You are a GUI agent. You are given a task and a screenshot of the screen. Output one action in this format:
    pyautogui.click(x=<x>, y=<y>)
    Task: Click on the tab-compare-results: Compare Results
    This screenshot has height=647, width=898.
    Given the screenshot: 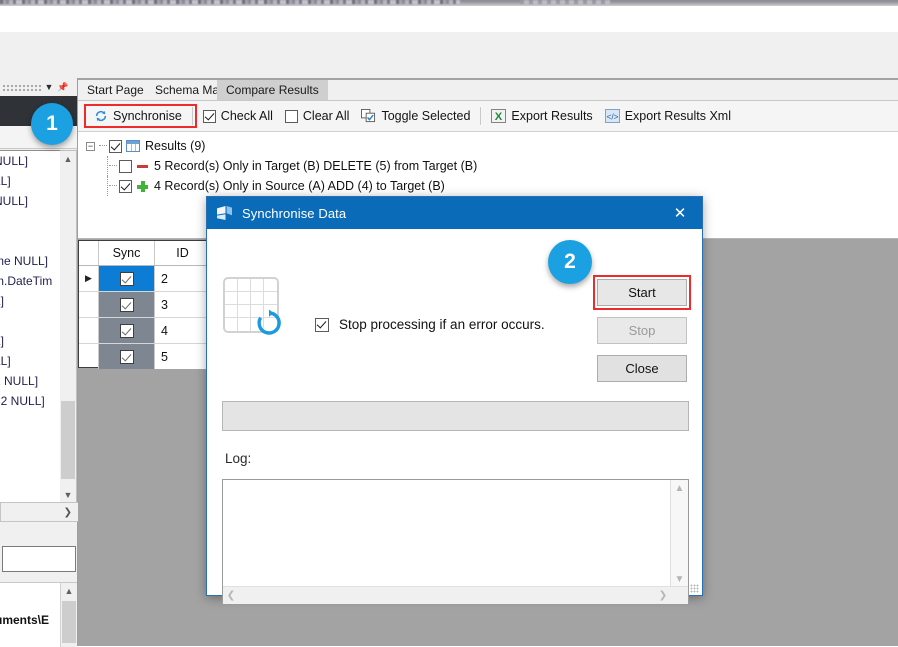 What is the action you would take?
    pyautogui.click(x=272, y=90)
    